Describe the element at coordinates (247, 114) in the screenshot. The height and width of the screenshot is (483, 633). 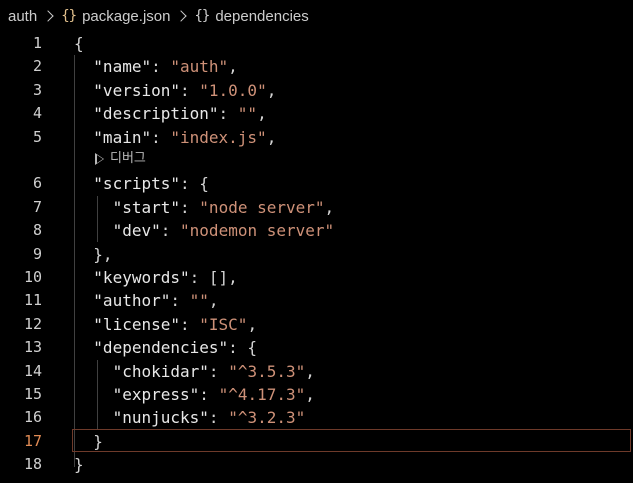
I see `json-string: ""` at that location.